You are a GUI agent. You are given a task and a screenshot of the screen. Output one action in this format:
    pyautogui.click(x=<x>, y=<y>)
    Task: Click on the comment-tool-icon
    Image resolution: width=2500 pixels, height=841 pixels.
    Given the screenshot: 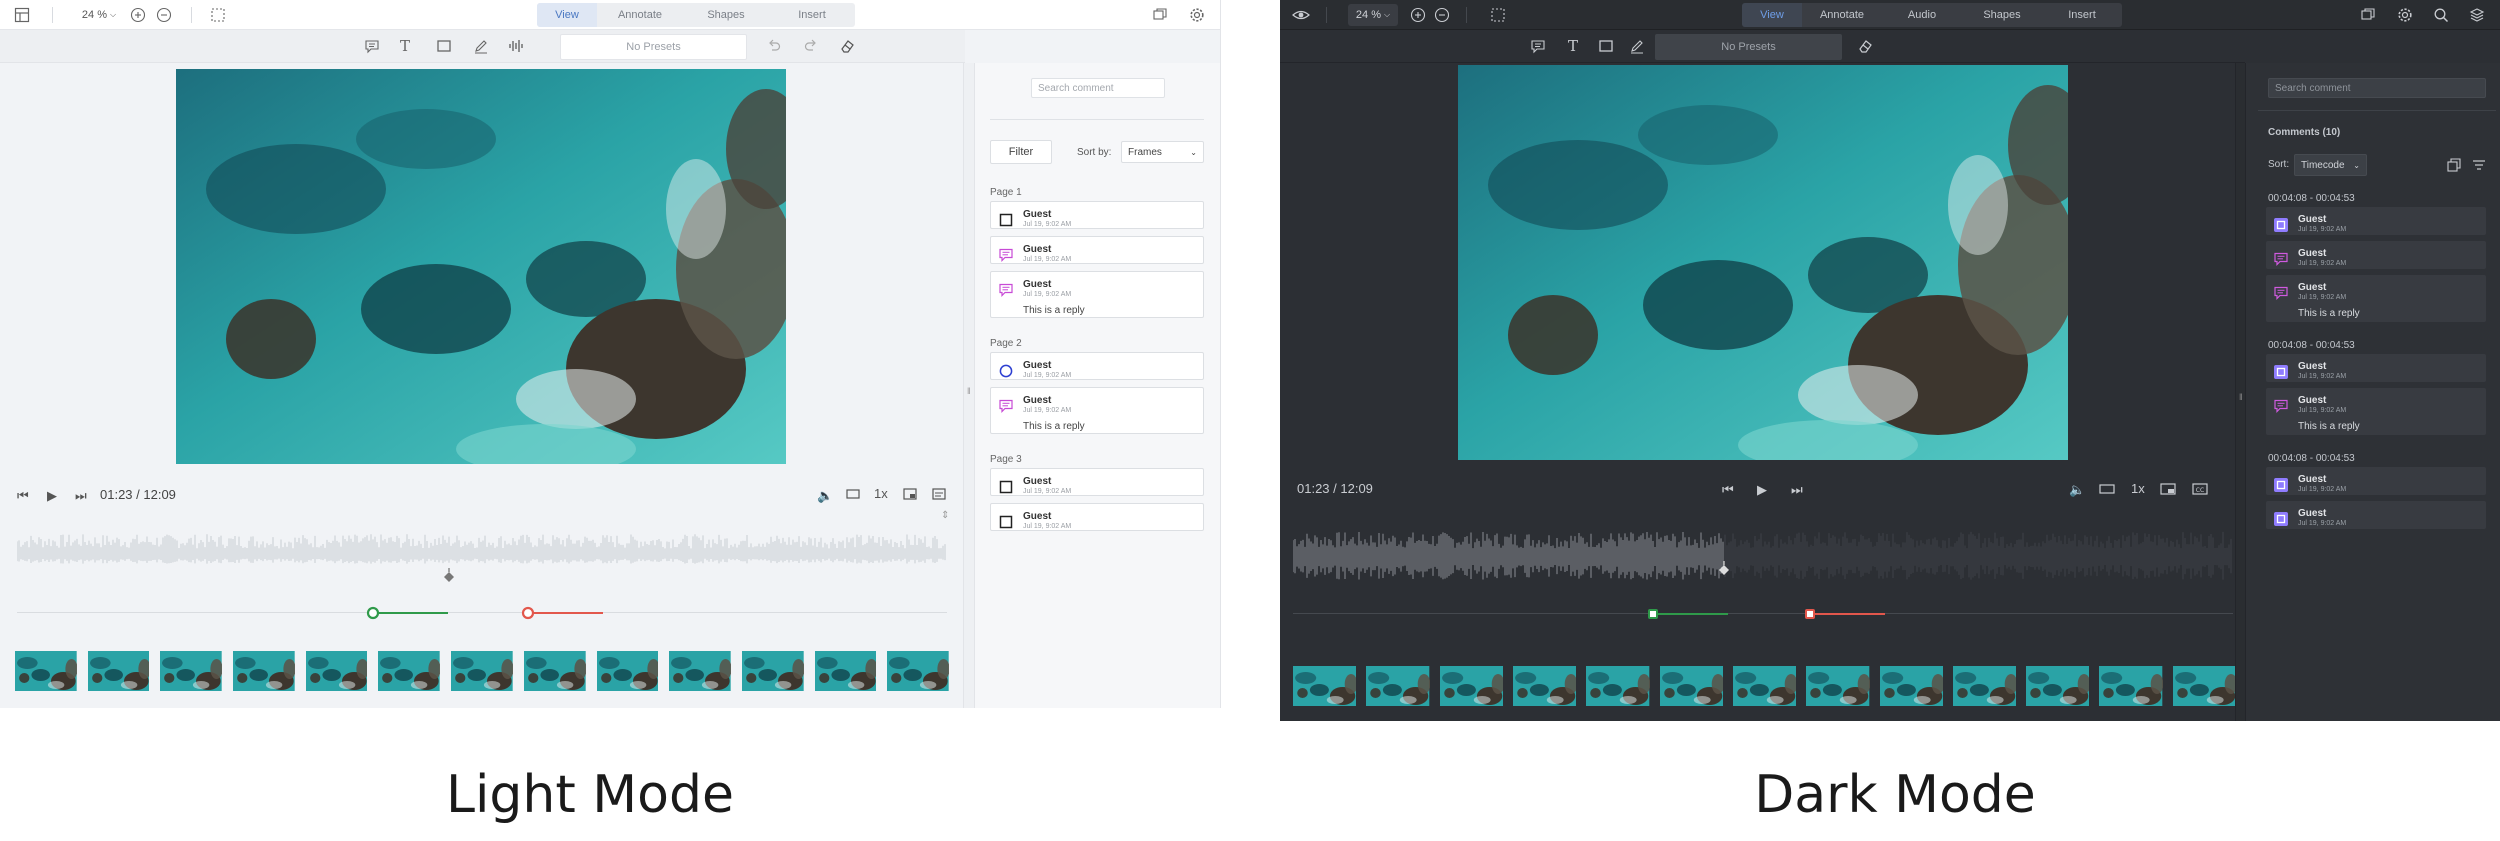 What is the action you would take?
    pyautogui.click(x=1538, y=46)
    